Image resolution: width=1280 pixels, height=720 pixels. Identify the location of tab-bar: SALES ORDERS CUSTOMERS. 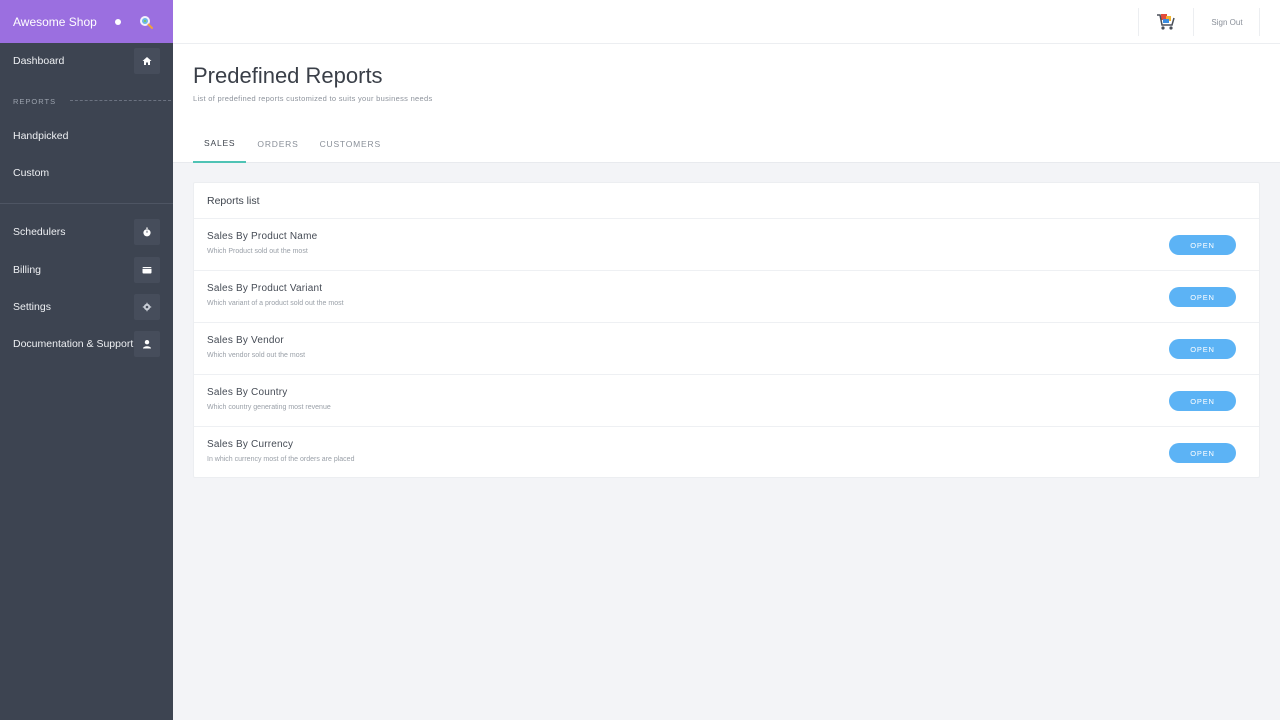
(292, 143).